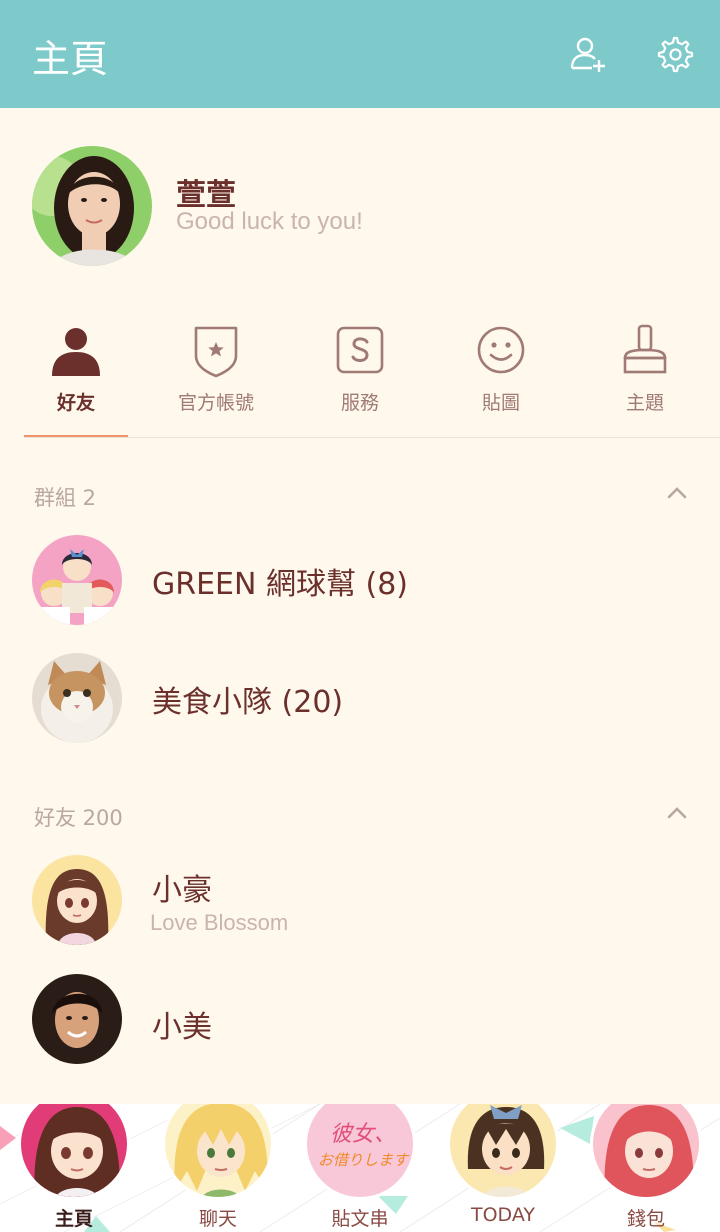 Image resolution: width=720 pixels, height=1232 pixels. I want to click on bottom-navigation: 主頁 聊天 彼女、 お借りします 貼文串 TODAY 錢包, so click(360, 1168).